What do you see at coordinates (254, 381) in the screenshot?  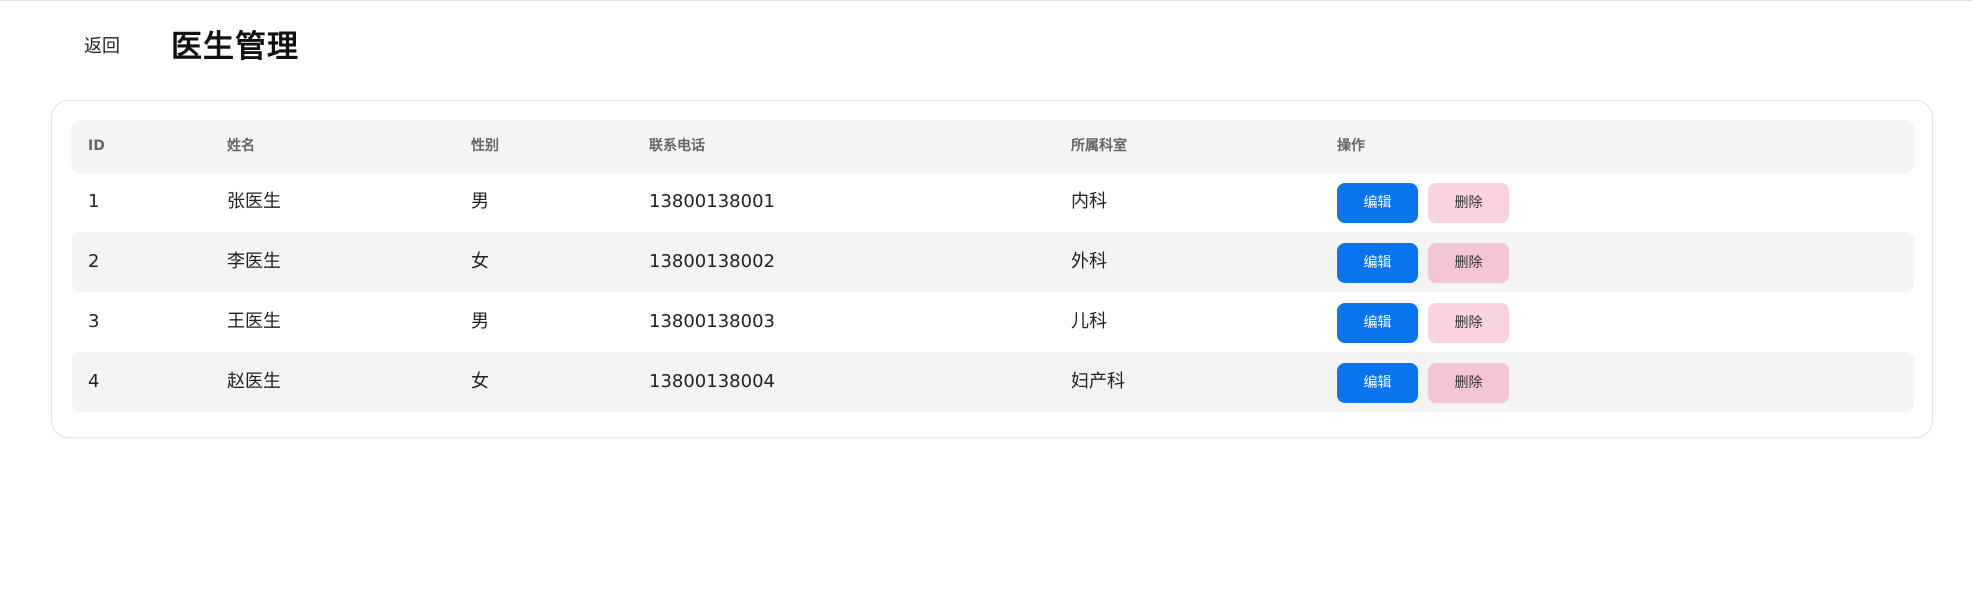 I see `cell-name: 赵医生` at bounding box center [254, 381].